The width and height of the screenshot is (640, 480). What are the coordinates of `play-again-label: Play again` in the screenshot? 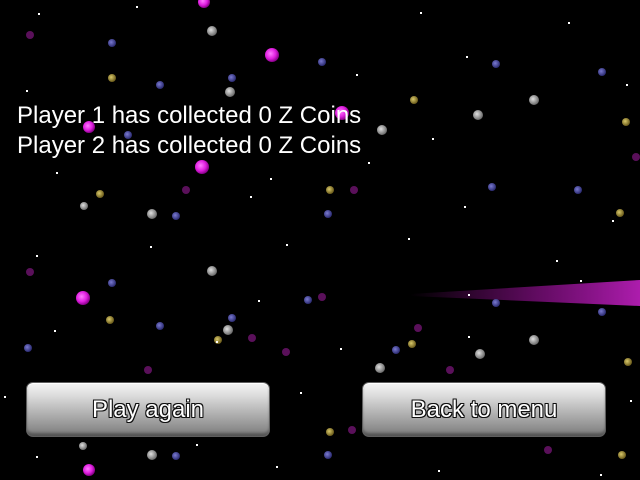 It's located at (148, 409).